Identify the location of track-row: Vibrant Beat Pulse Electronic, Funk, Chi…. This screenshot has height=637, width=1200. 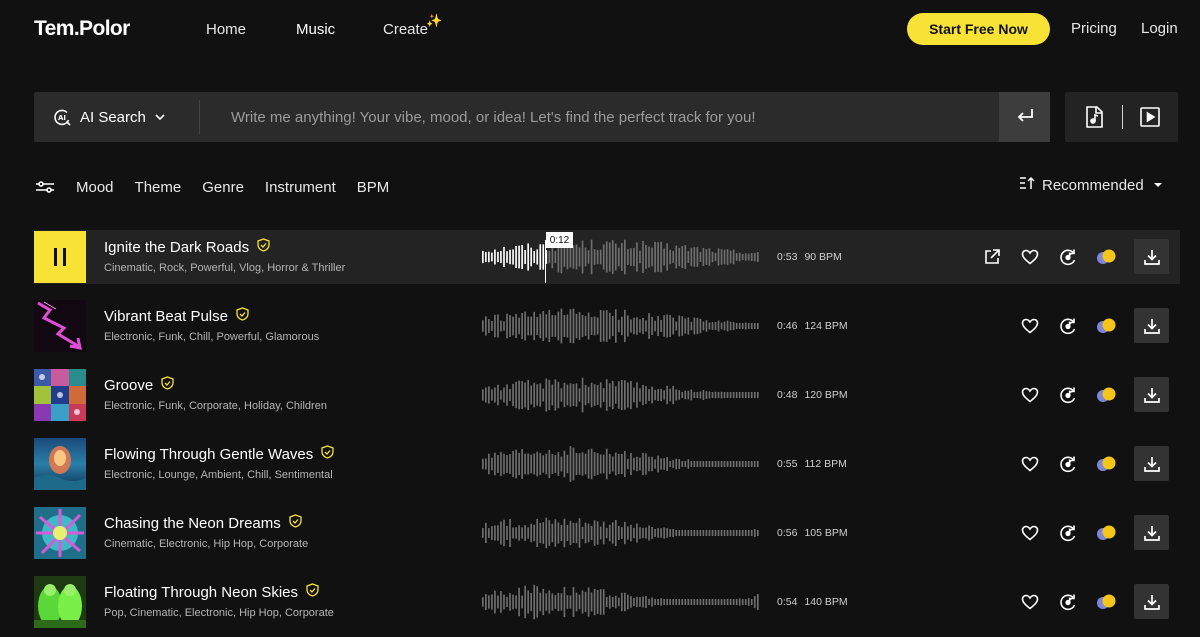
(607, 326).